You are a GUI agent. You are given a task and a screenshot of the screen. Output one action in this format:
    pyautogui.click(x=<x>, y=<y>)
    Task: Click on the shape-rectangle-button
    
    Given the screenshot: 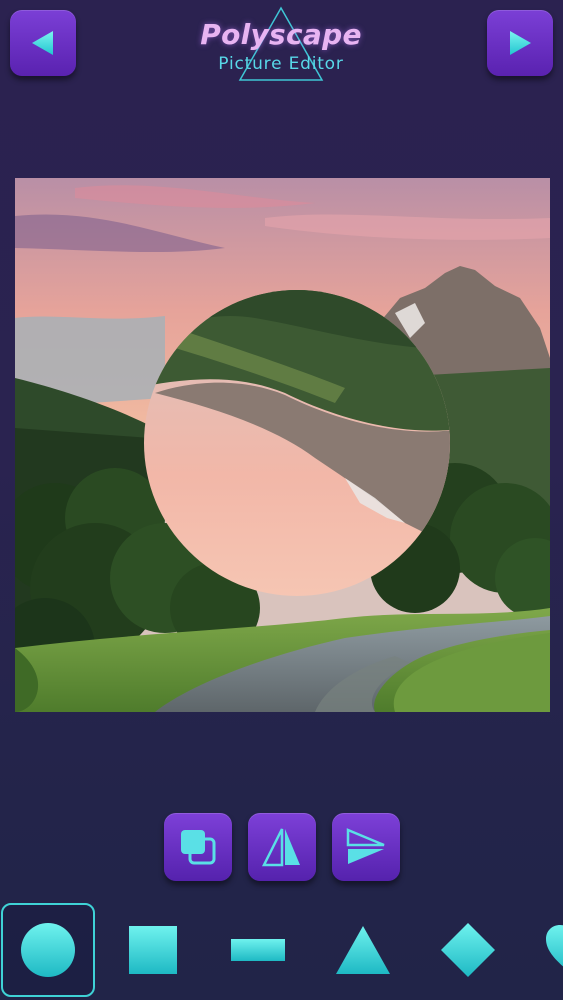 What is the action you would take?
    pyautogui.click(x=258, y=950)
    